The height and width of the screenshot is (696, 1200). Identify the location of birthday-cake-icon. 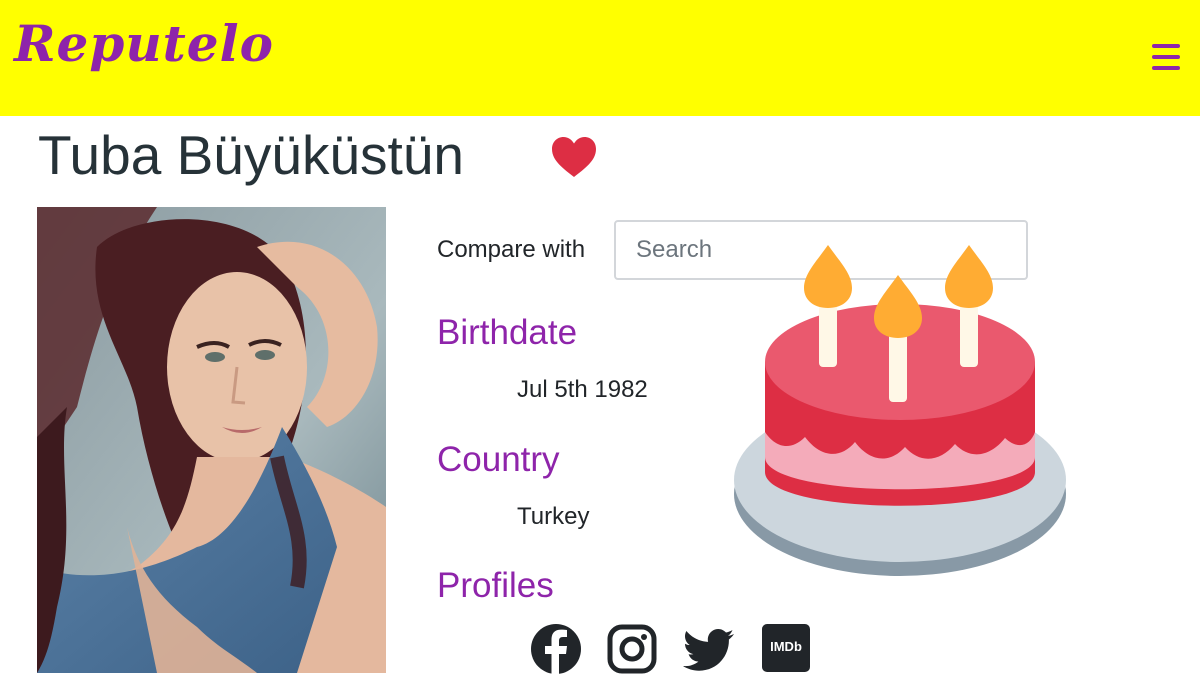
(900, 410).